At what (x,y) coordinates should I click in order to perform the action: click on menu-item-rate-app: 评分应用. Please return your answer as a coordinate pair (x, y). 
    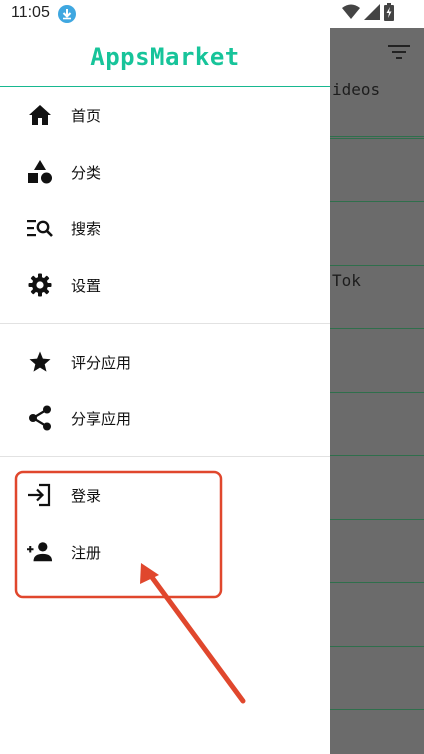
    Looking at the image, I should click on (165, 362).